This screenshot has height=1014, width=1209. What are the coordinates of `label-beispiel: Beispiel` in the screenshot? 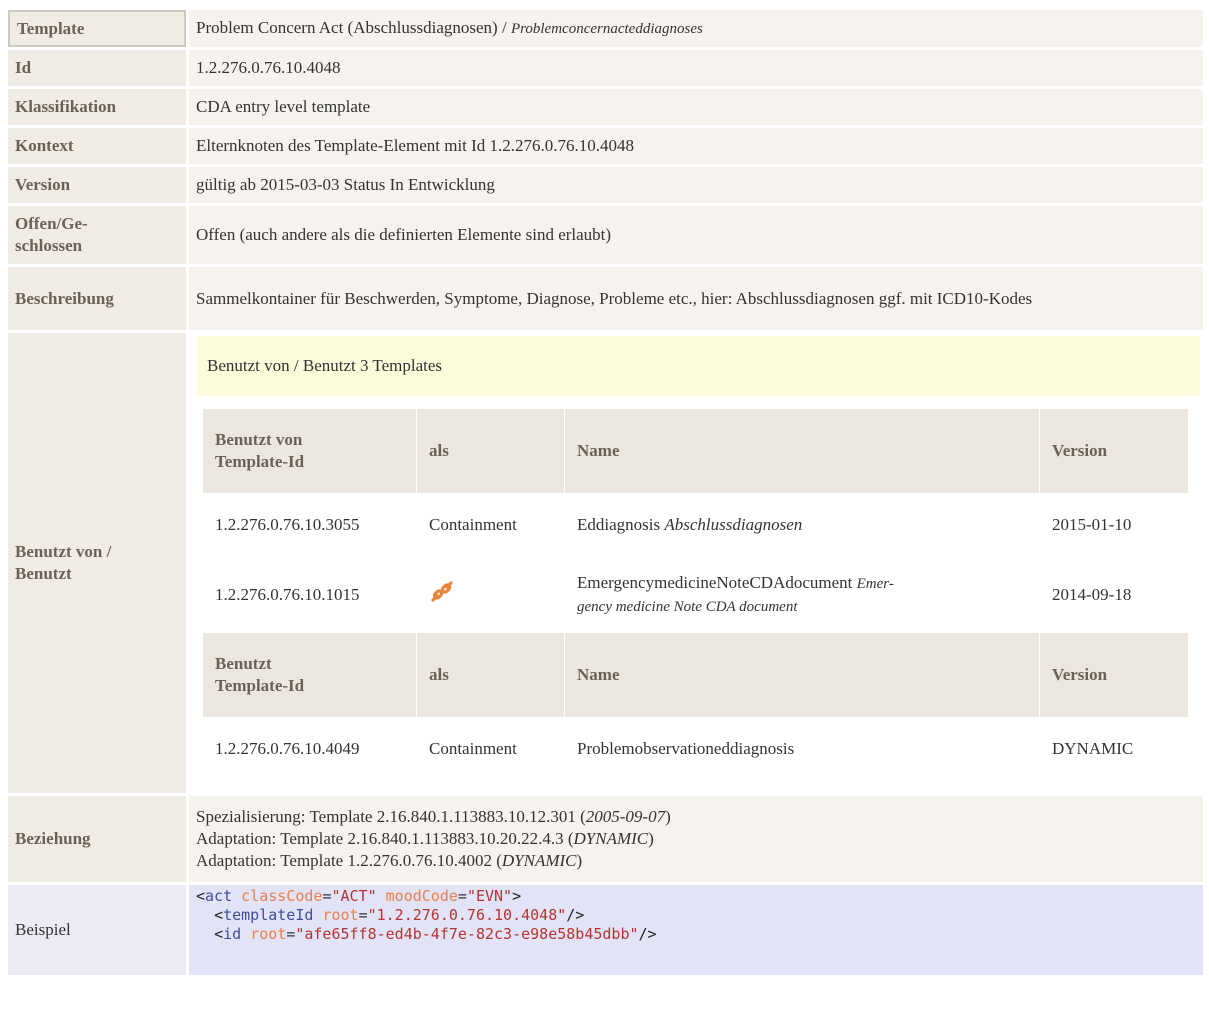 It's located at (97, 930).